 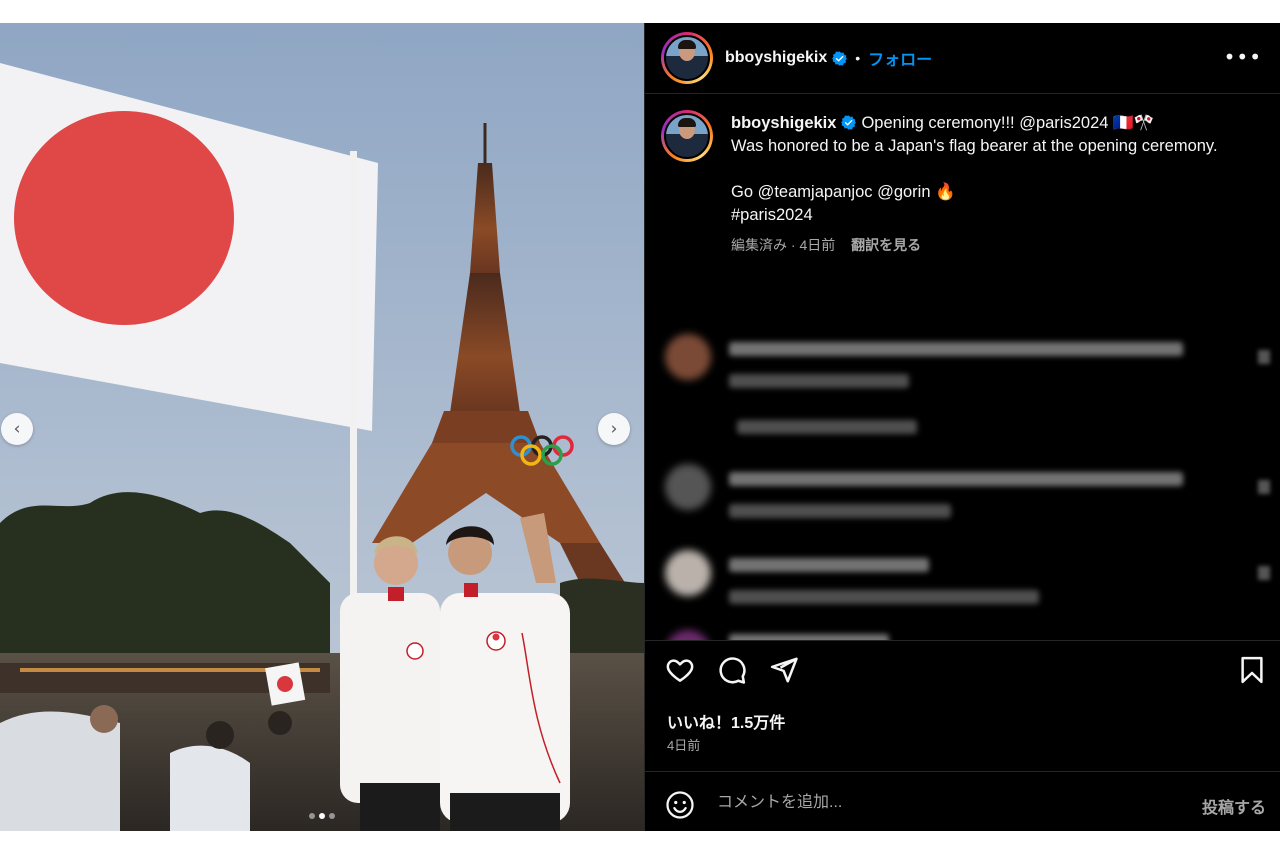 I want to click on more-options-icon: •••, so click(x=1243, y=57).